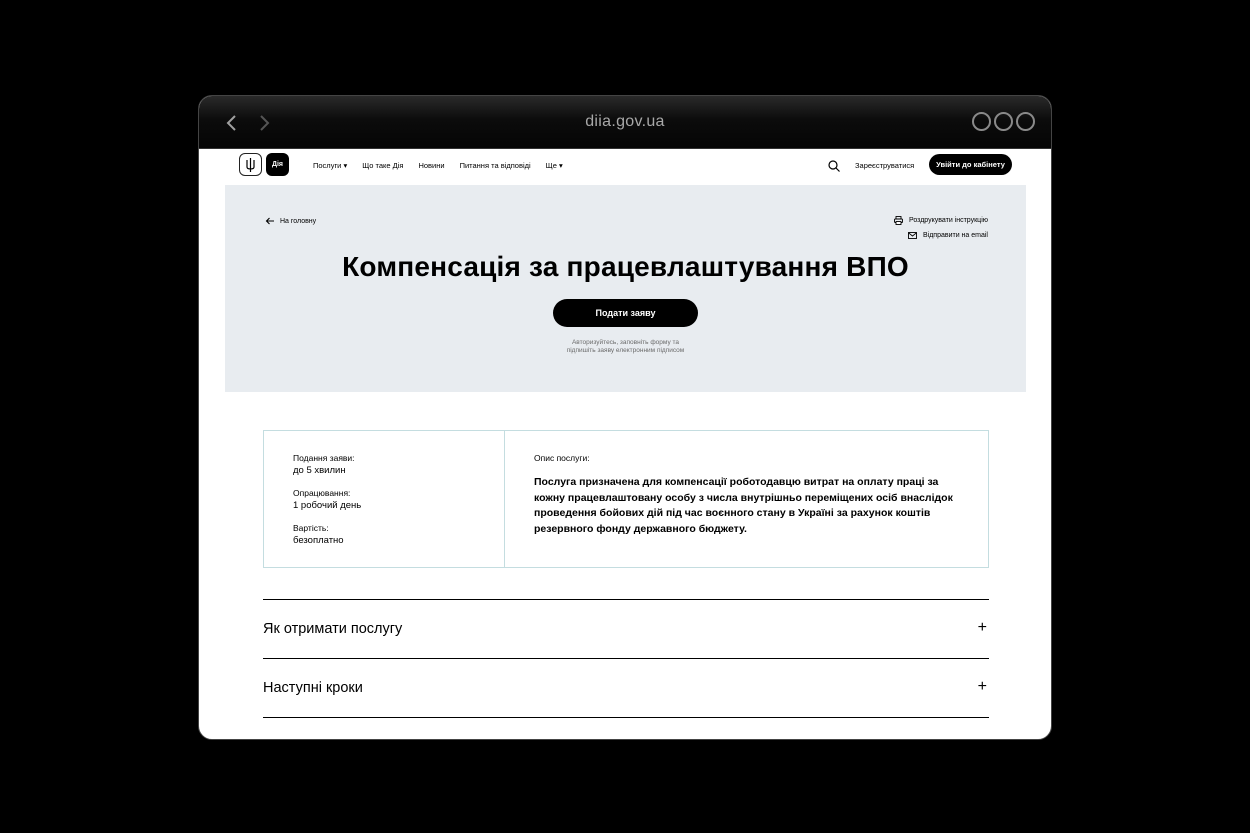  What do you see at coordinates (322, 493) in the screenshot?
I see `fact-label: Опрацювання:` at bounding box center [322, 493].